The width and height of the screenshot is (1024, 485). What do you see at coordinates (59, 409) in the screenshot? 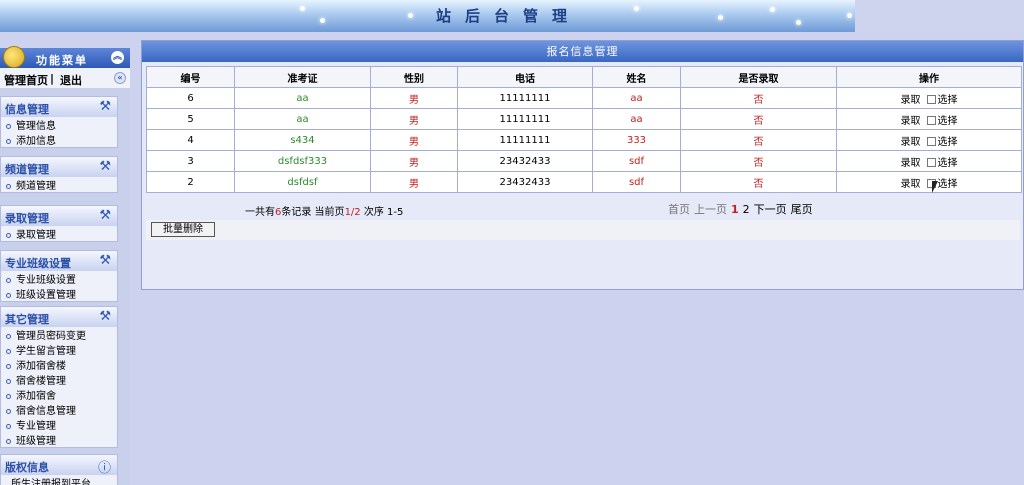
I see `menu-item-dorm-info: 宿舍信息管理` at bounding box center [59, 409].